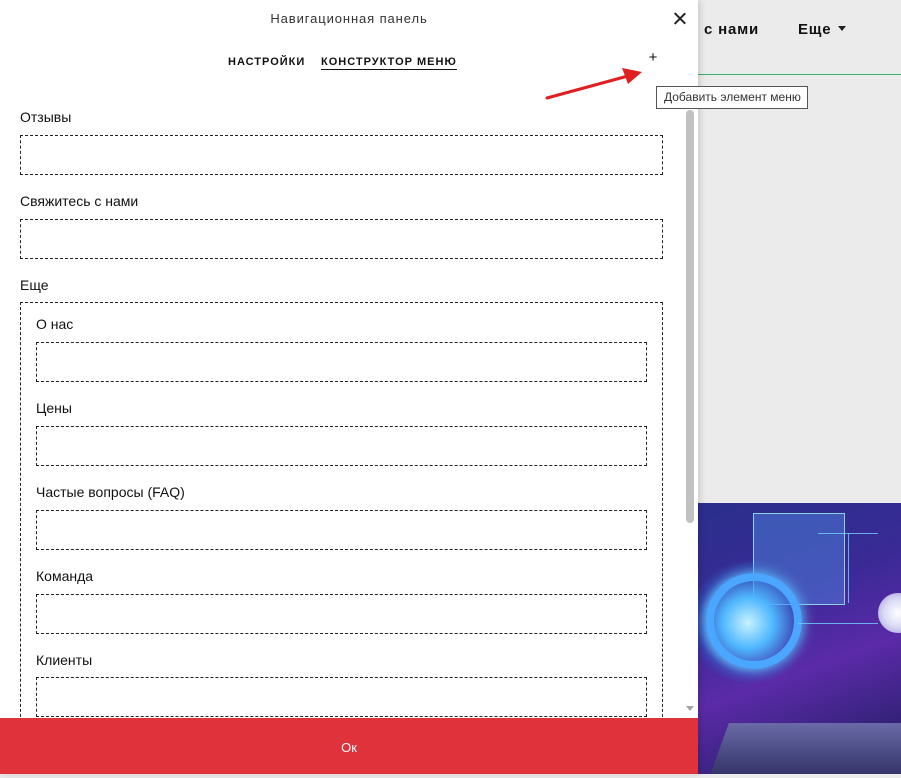  I want to click on submenu-item-dropzone-team, so click(341, 614).